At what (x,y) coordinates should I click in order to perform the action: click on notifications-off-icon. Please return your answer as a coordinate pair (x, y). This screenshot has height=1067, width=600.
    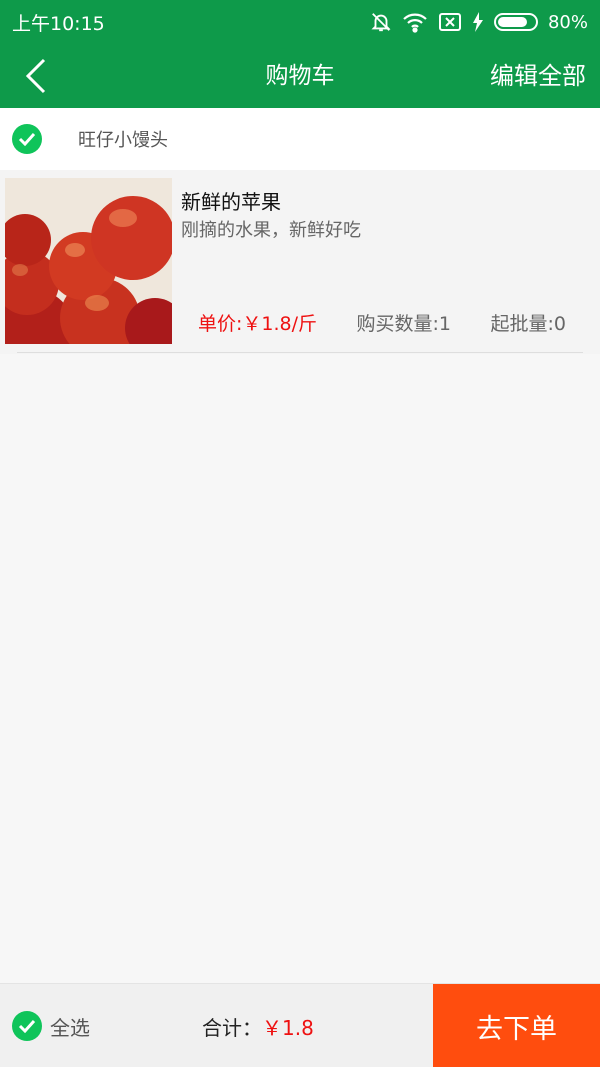
    Looking at the image, I should click on (381, 22).